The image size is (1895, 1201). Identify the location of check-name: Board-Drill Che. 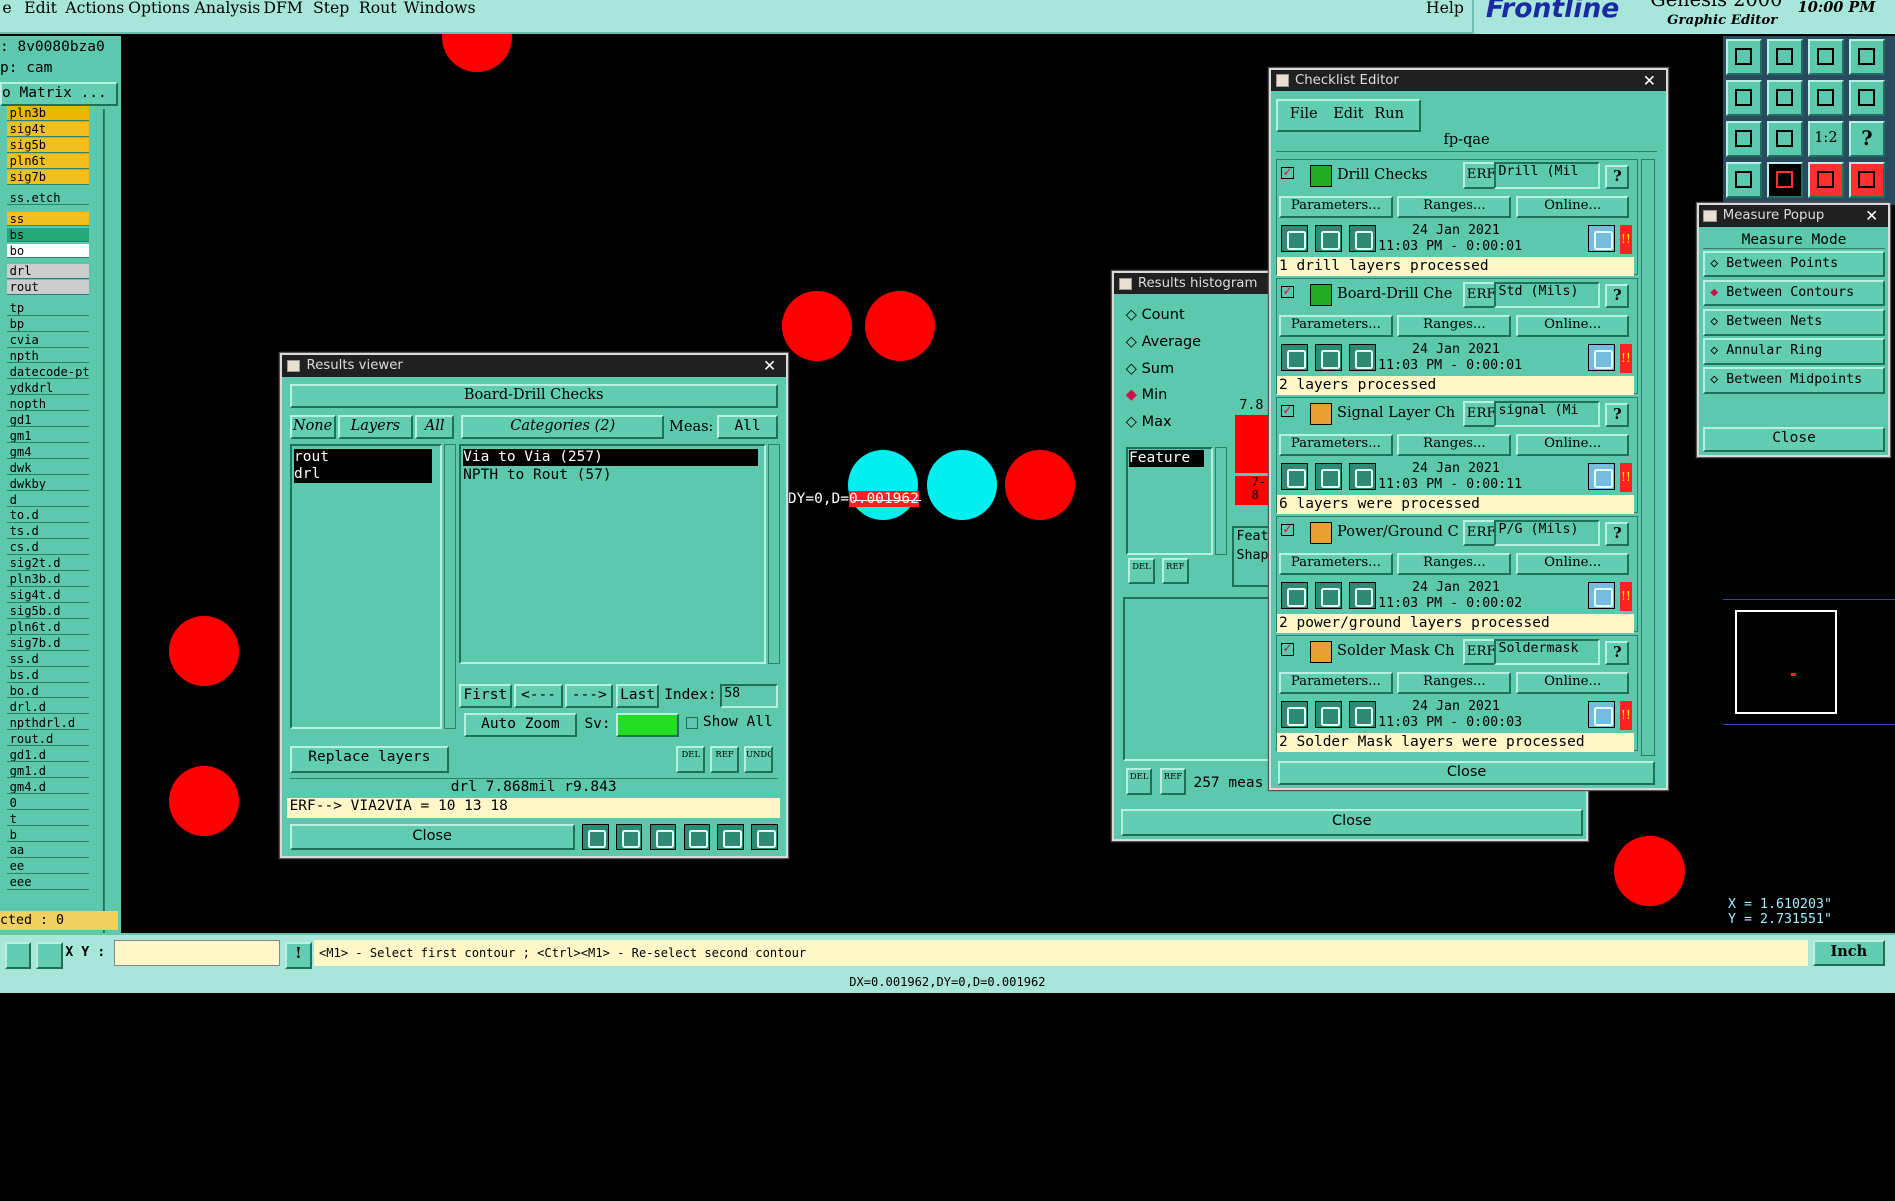
(1400, 294).